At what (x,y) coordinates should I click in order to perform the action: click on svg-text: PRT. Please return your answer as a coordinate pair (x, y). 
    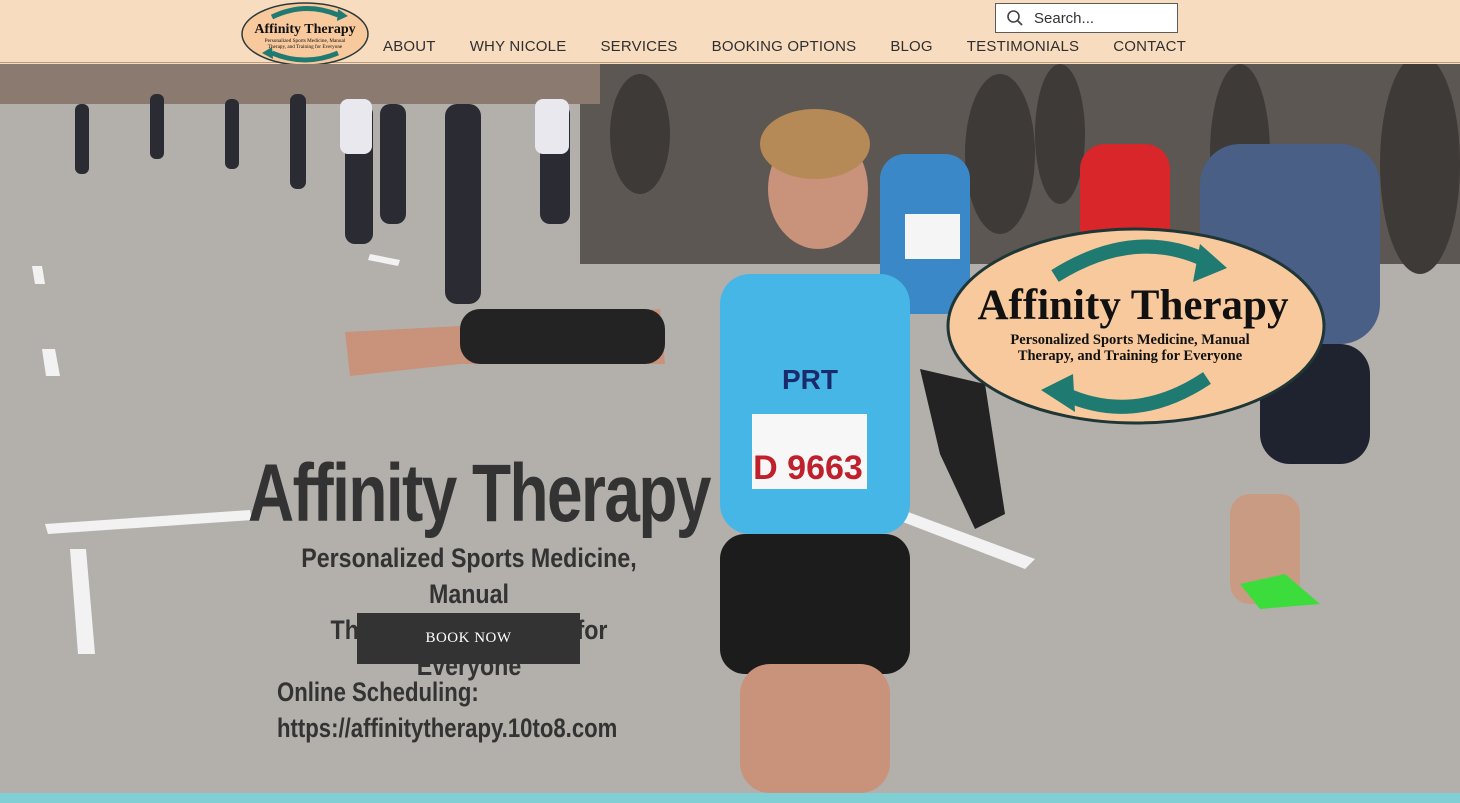
    Looking at the image, I should click on (810, 379).